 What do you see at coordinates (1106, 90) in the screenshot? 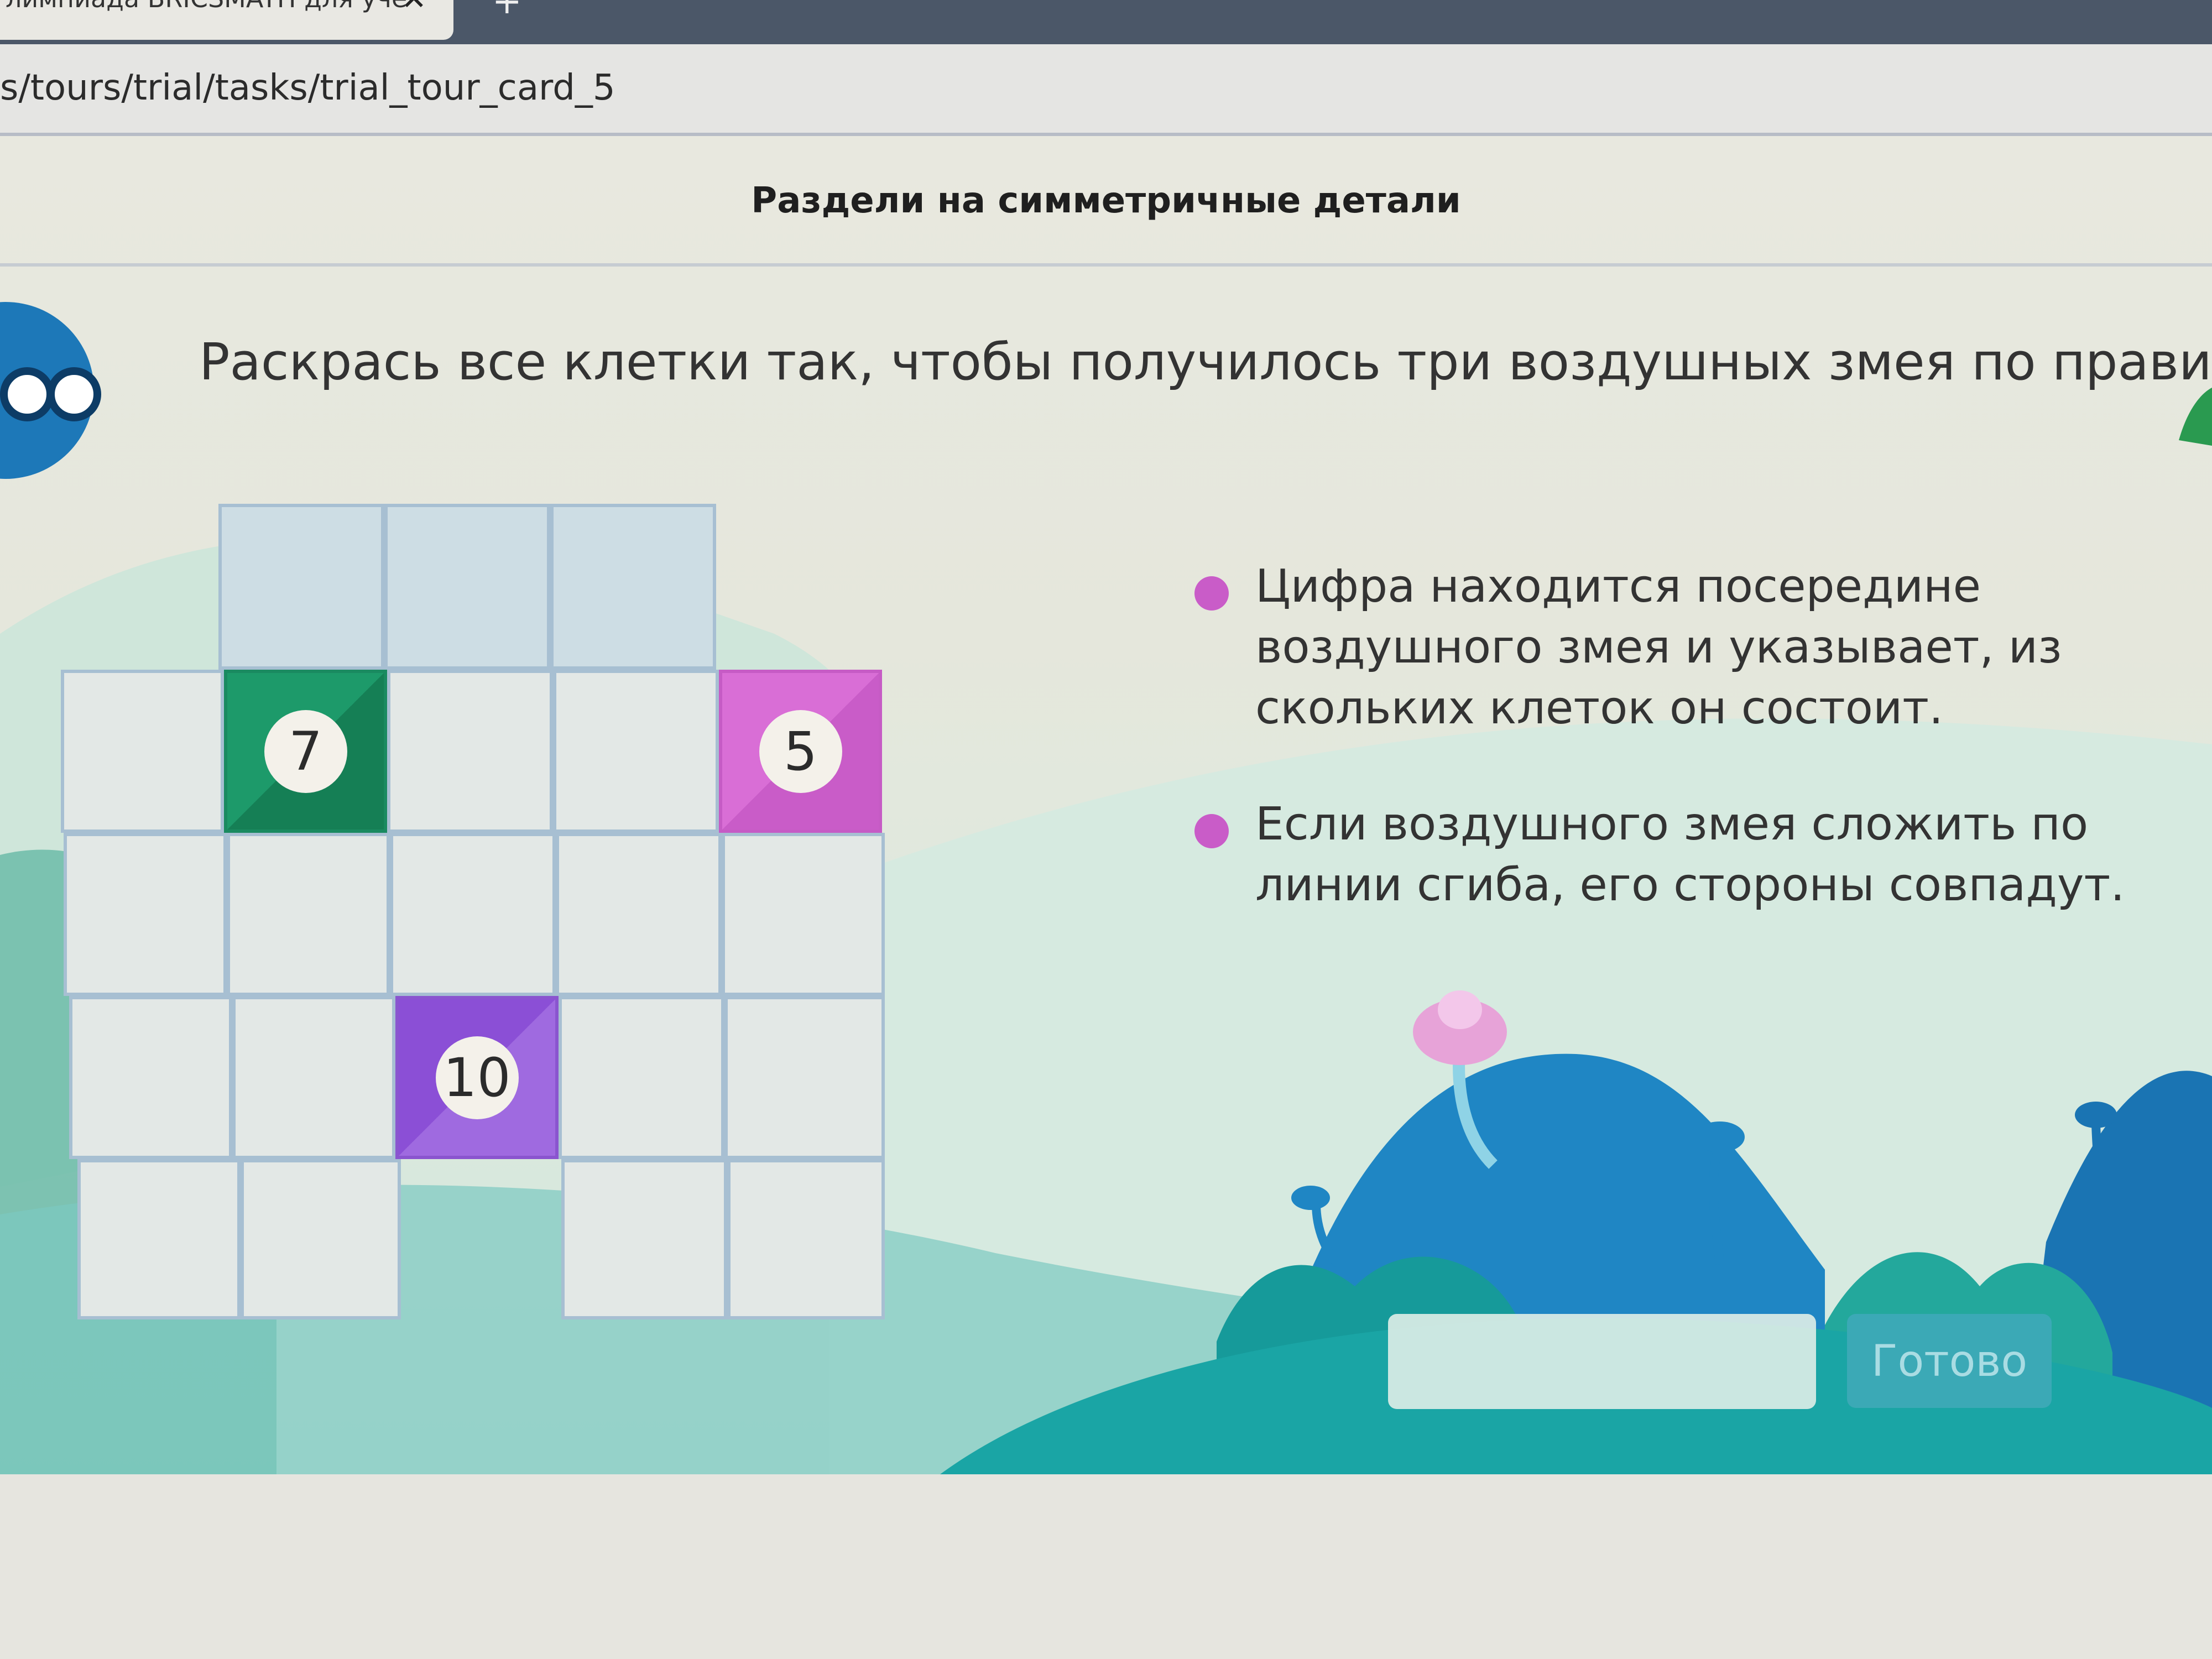
I see `address-bar: s/tours/trial/tasks/trial_tour_card_5` at bounding box center [1106, 90].